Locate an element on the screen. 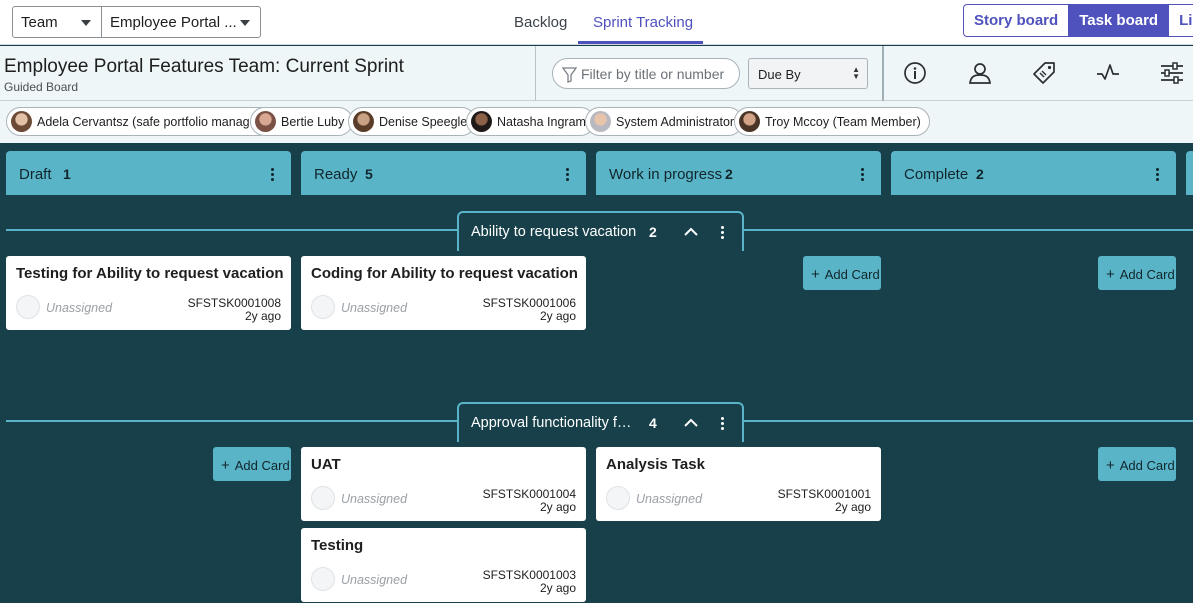  team-select-value: Team is located at coordinates (39, 22).